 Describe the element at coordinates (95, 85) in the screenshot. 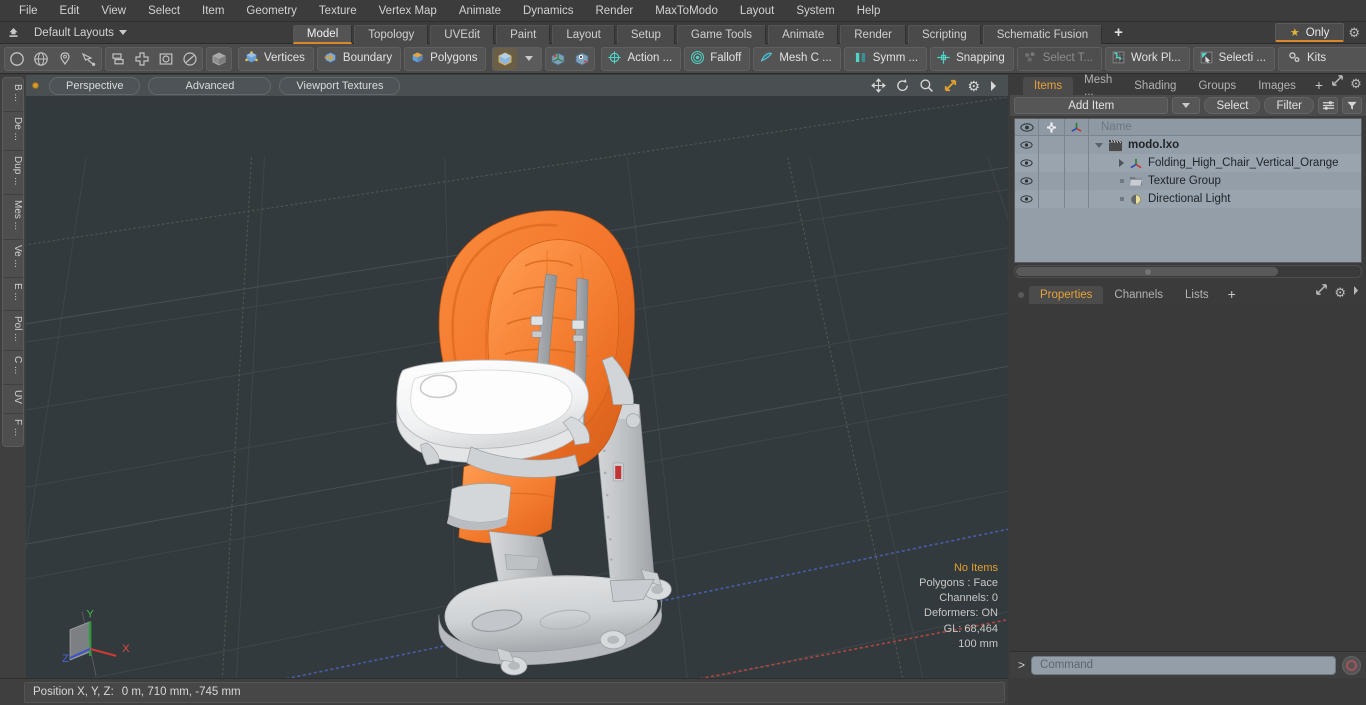

I see `viewport-pill-perspective: Perspective` at that location.